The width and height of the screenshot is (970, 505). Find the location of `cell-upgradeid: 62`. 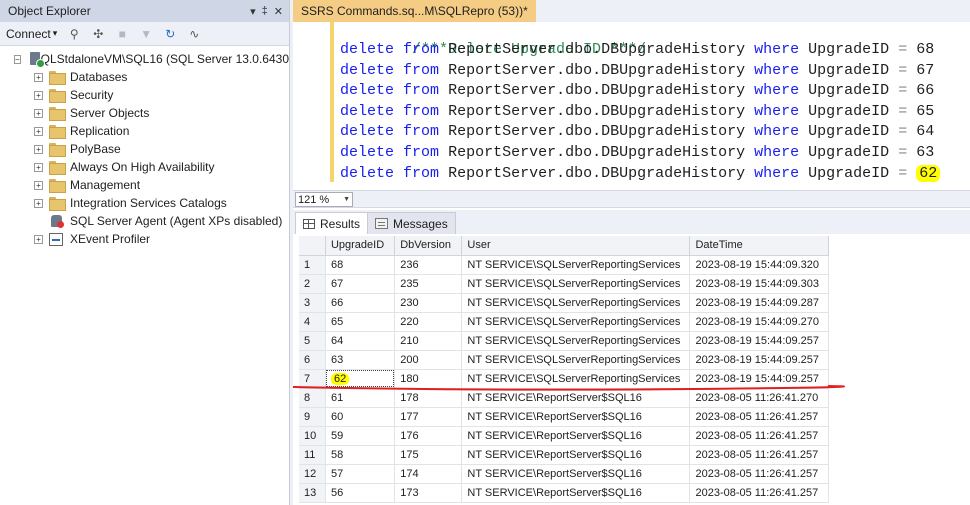

cell-upgradeid: 62 is located at coordinates (360, 379).